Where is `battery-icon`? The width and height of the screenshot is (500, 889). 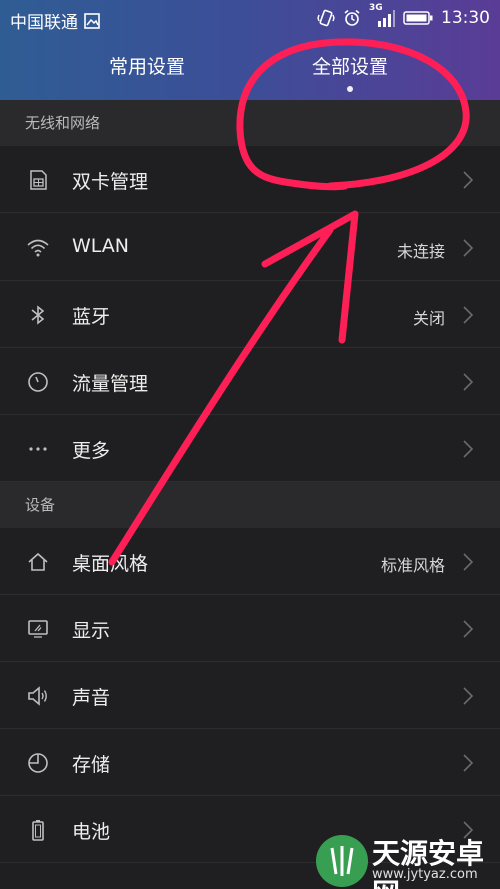
battery-icon is located at coordinates (38, 830).